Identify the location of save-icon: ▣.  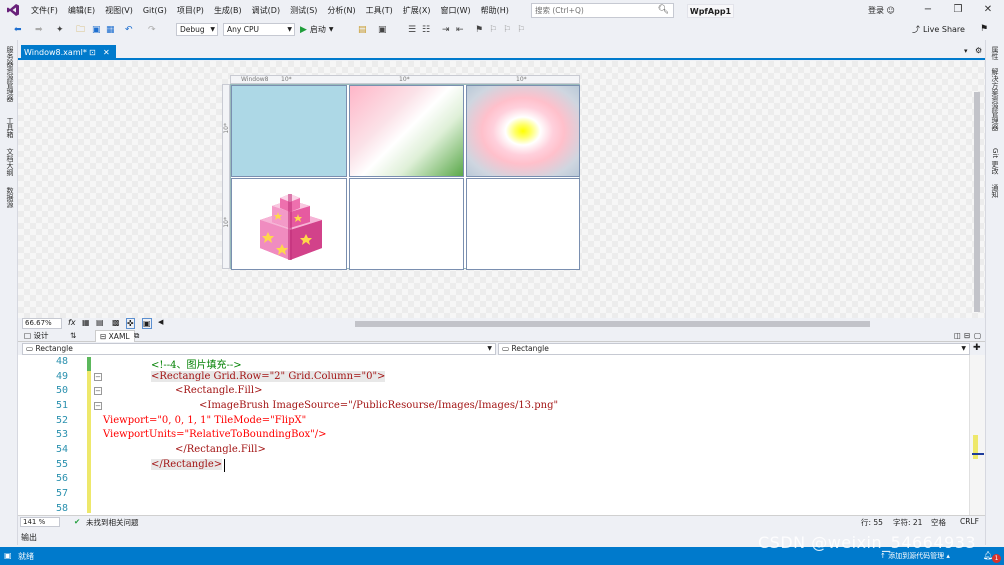
(96, 30).